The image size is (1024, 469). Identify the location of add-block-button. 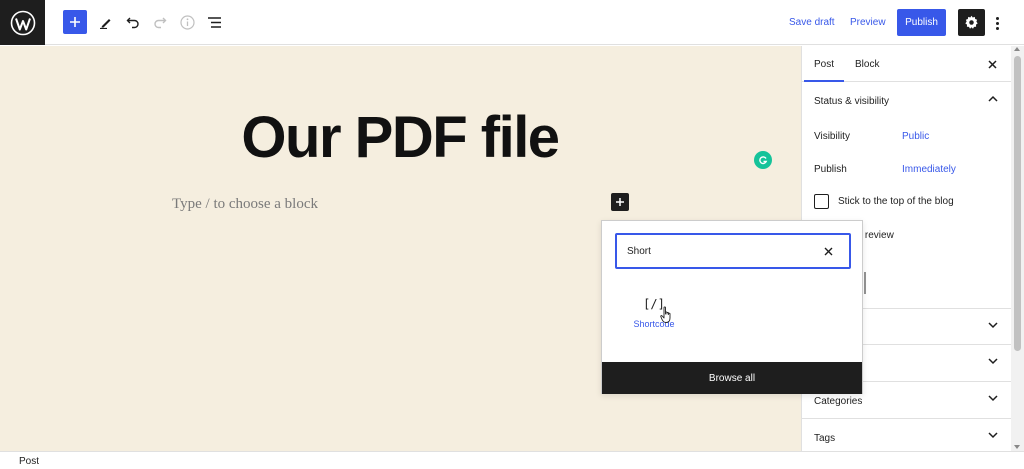
(75, 22).